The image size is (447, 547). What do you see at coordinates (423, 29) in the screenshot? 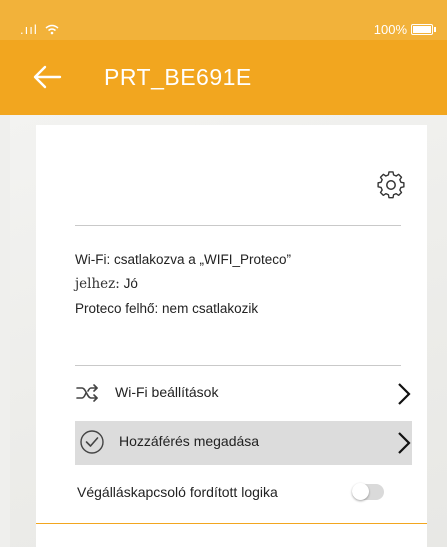
I see `battery-icon` at bounding box center [423, 29].